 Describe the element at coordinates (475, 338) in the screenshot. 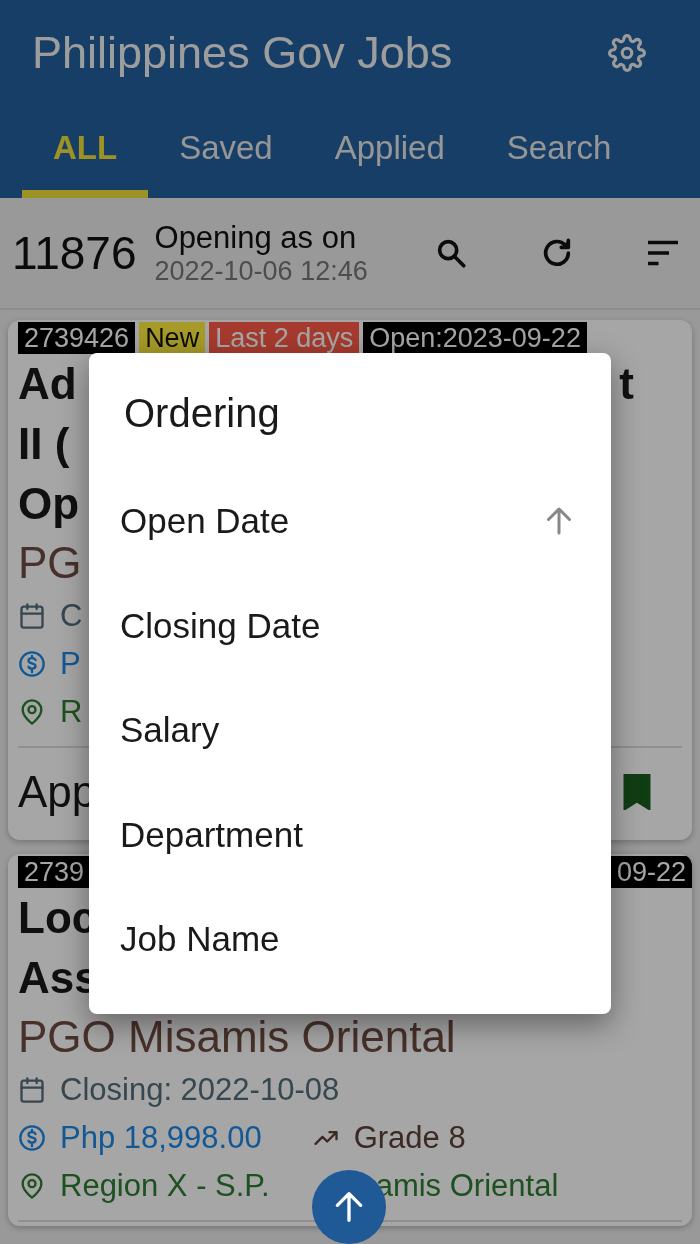

I see `tag: Open:2023-09-22` at that location.